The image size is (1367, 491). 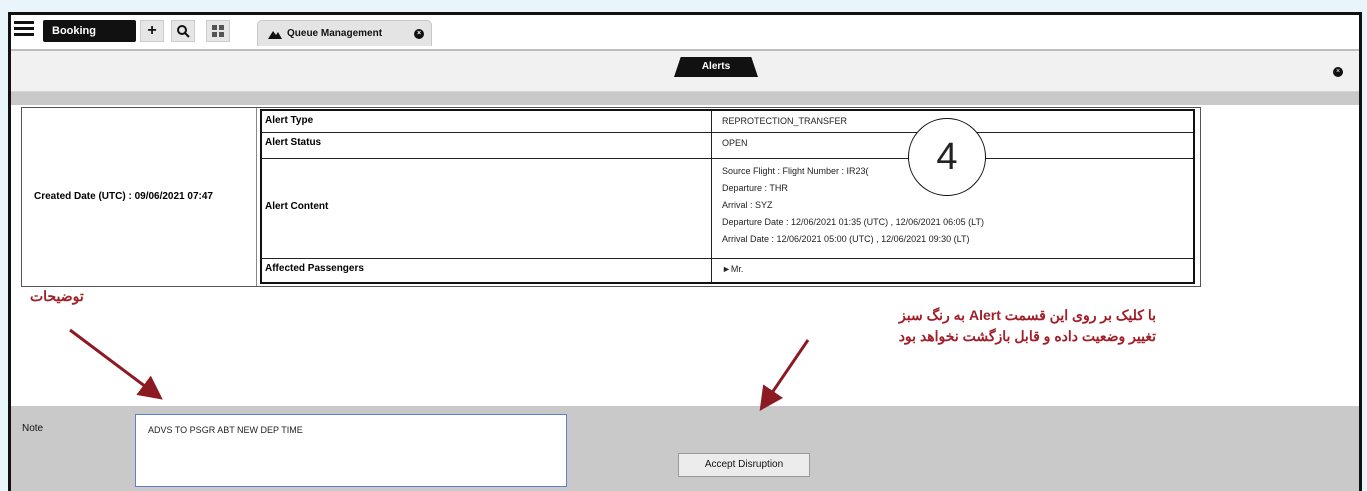 What do you see at coordinates (683, 6) in the screenshot?
I see `background-top` at bounding box center [683, 6].